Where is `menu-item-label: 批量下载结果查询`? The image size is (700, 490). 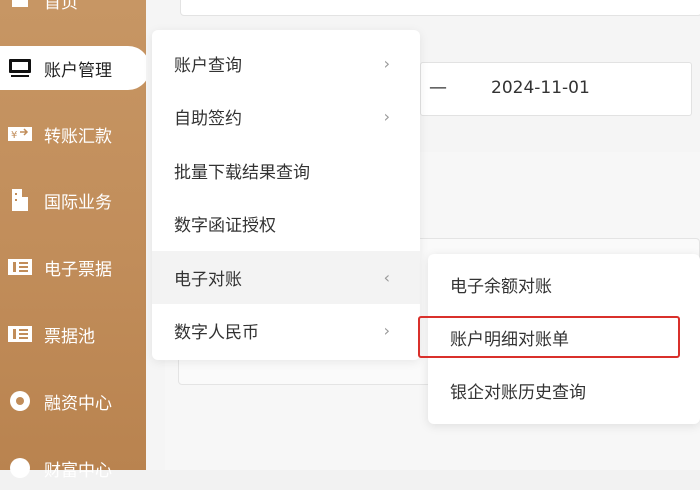
menu-item-label: 批量下载结果查询 is located at coordinates (242, 173).